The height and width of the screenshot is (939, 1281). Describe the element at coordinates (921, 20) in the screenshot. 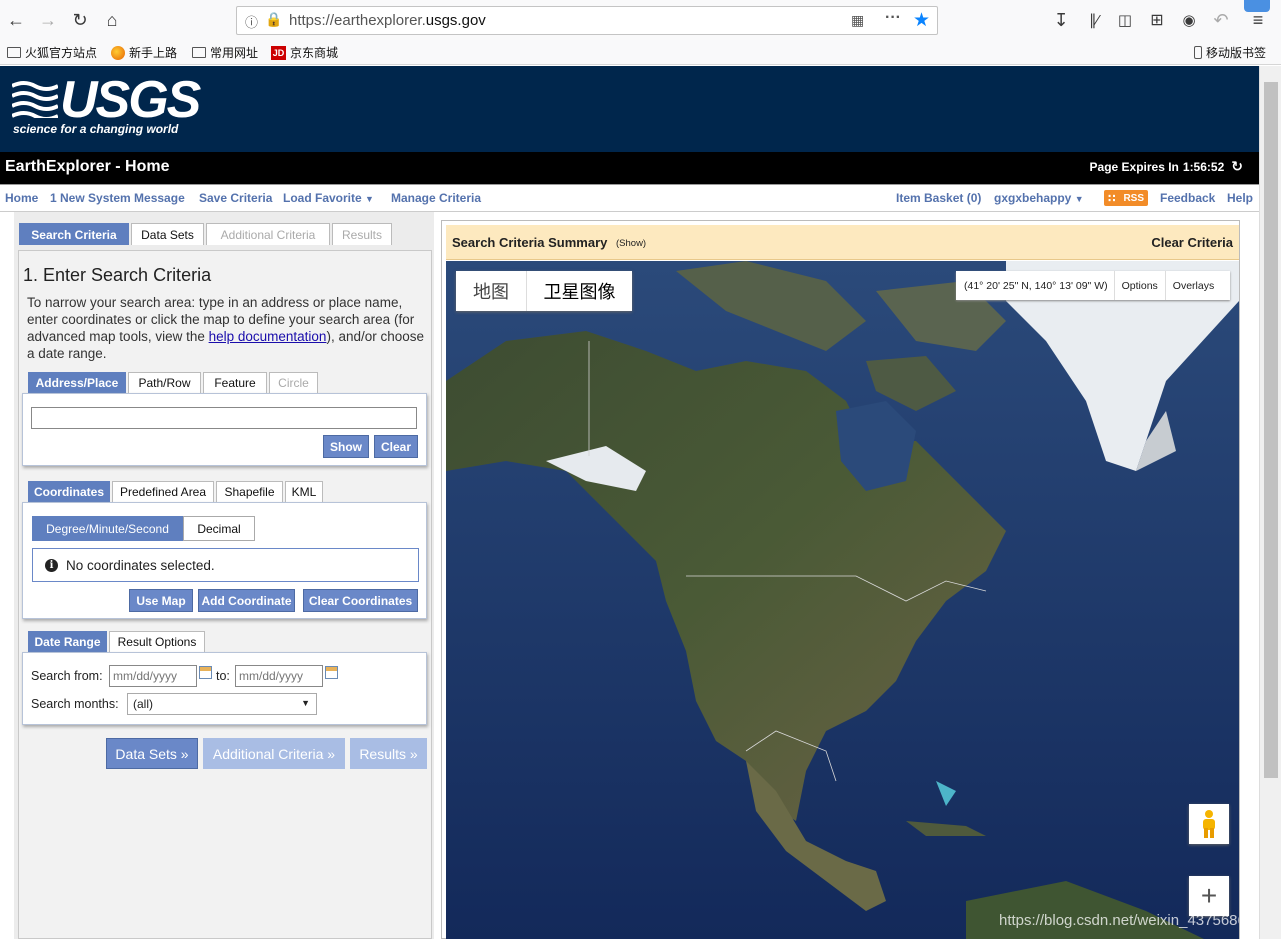

I see `star-icon: ★` at that location.